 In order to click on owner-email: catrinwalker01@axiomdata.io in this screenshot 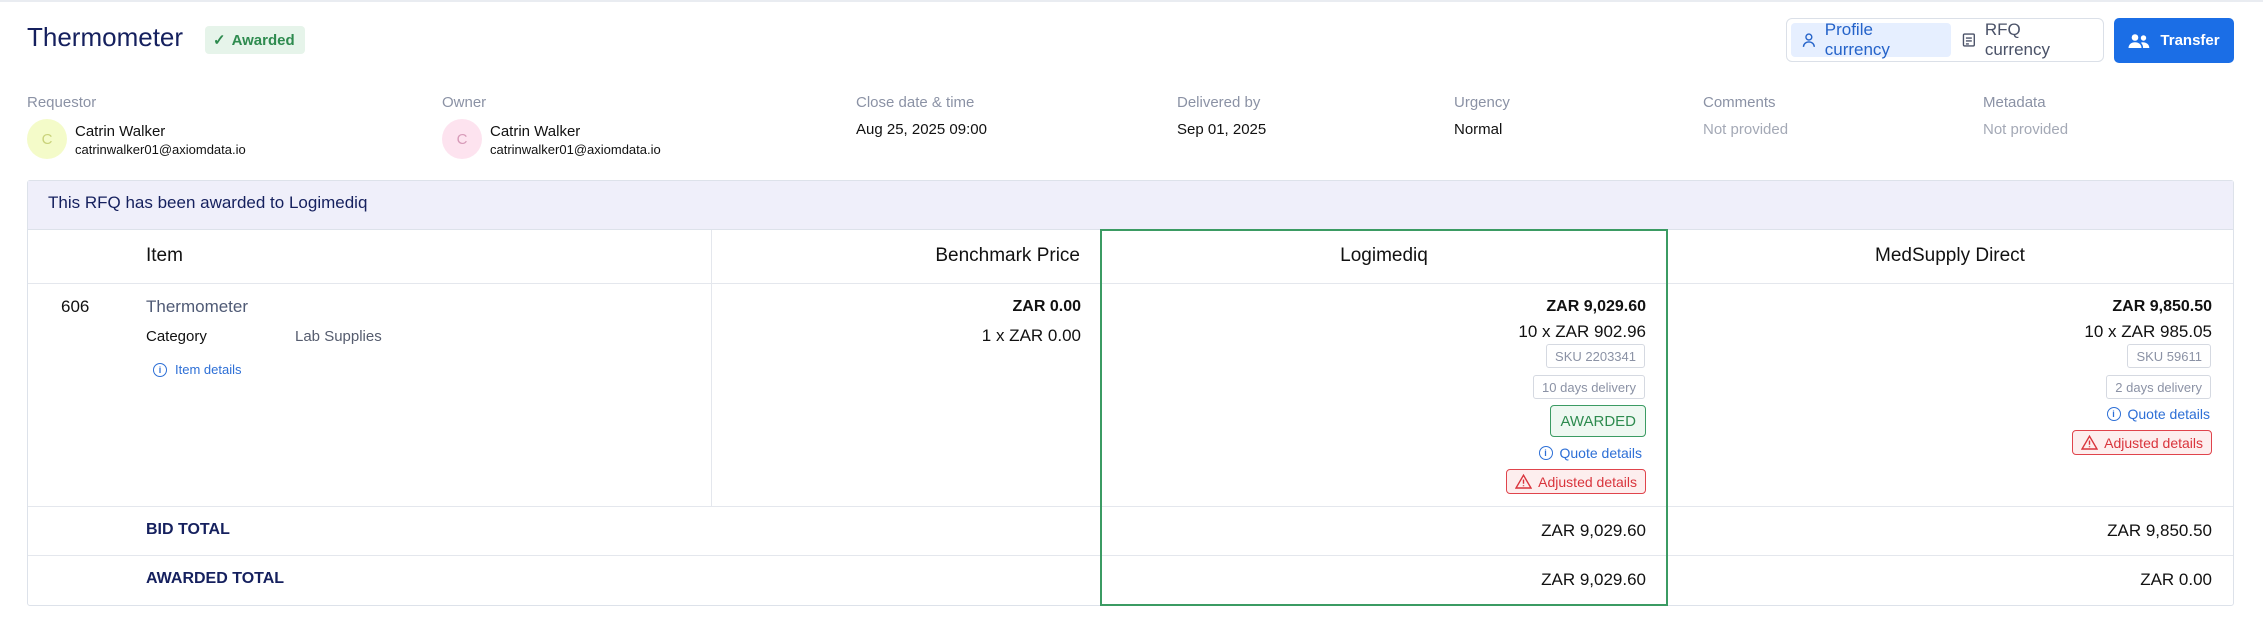, I will do `click(575, 149)`.